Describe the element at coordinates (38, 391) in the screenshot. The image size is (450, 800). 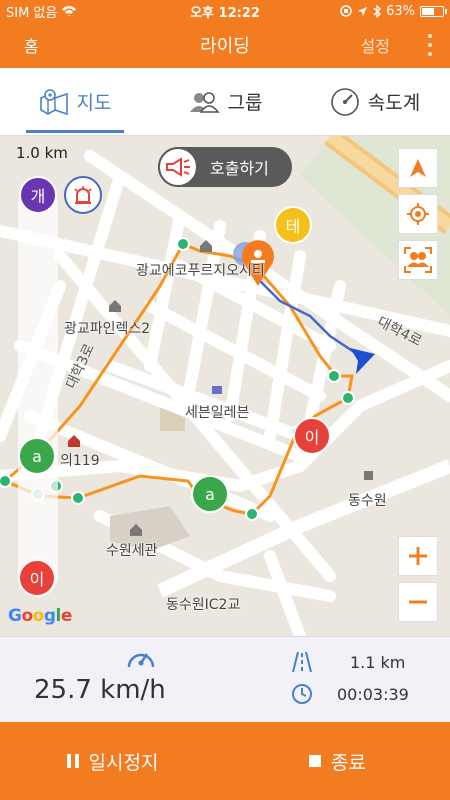
I see `member-sidebar` at that location.